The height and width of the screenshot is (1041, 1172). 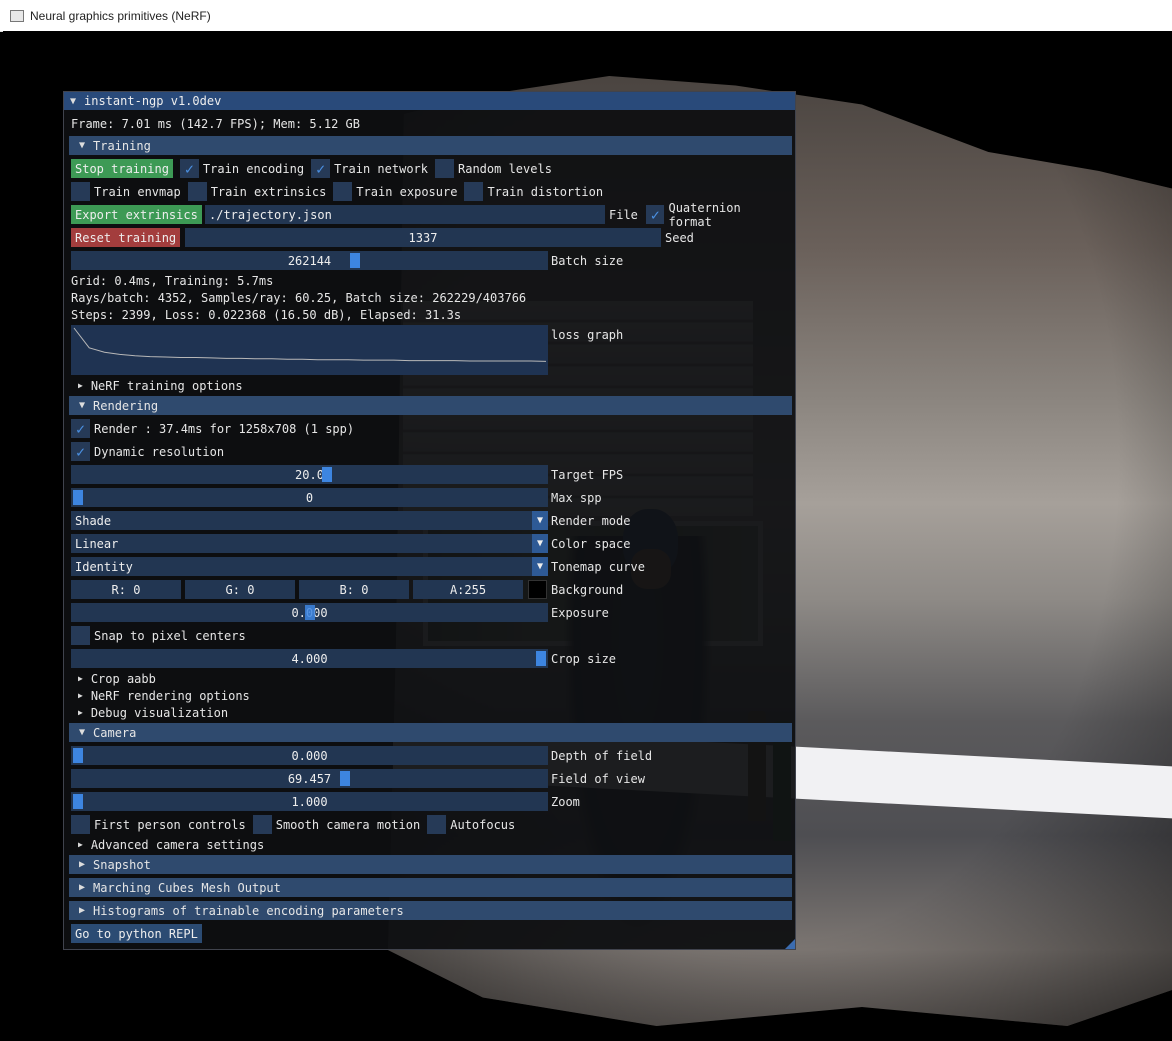 I want to click on loss-graph, so click(x=309, y=350).